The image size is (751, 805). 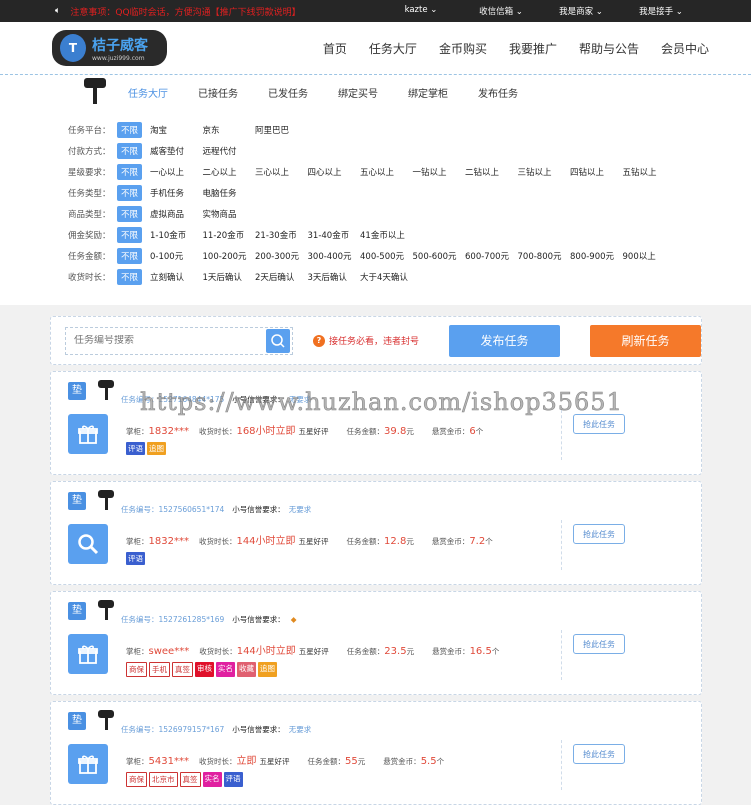 What do you see at coordinates (88, 654) in the screenshot?
I see `gift-icon` at bounding box center [88, 654].